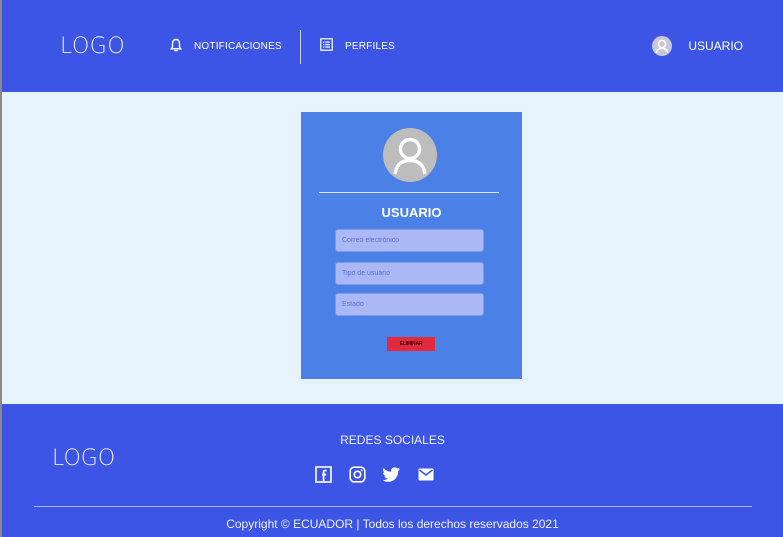 This screenshot has height=537, width=783. I want to click on nav-perfiles: PERFILES, so click(357, 46).